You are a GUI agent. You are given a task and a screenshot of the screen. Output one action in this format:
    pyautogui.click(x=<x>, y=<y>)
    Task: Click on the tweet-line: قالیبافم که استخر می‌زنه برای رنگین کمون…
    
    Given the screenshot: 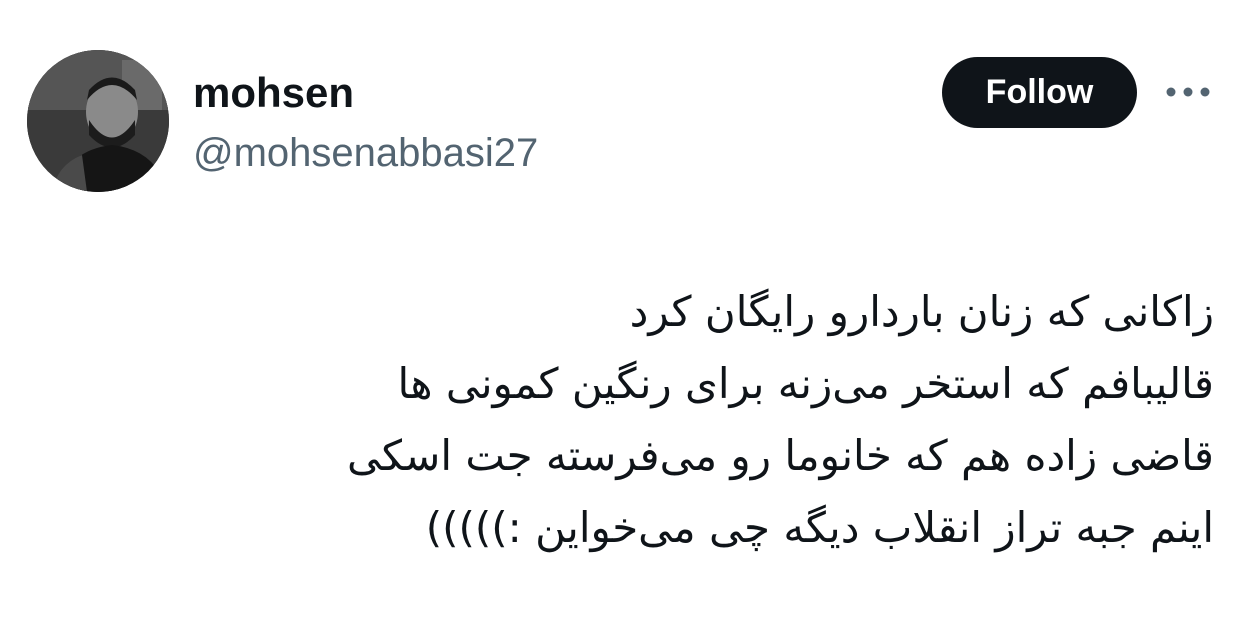 What is the action you would take?
    pyautogui.click(x=805, y=383)
    